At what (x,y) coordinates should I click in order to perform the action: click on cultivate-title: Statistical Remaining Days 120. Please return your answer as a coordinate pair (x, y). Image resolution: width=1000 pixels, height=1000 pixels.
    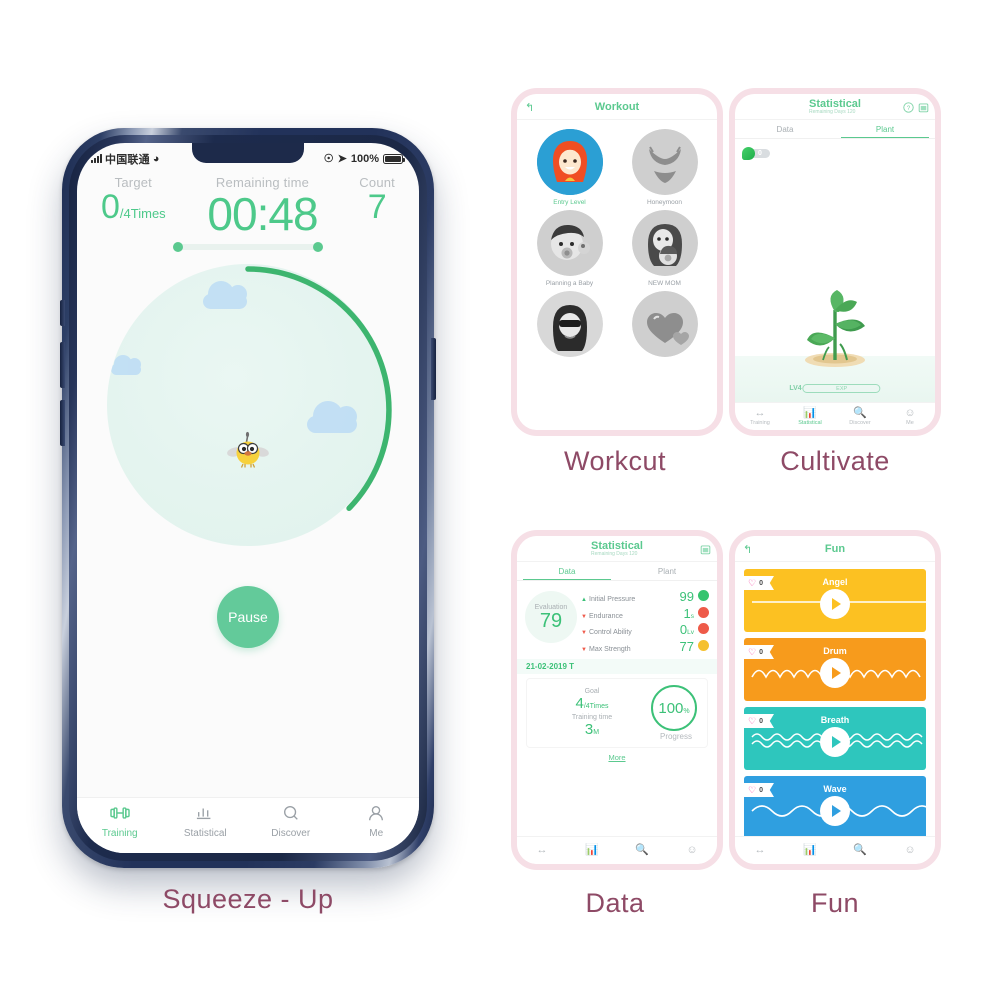
    Looking at the image, I should click on (835, 106).